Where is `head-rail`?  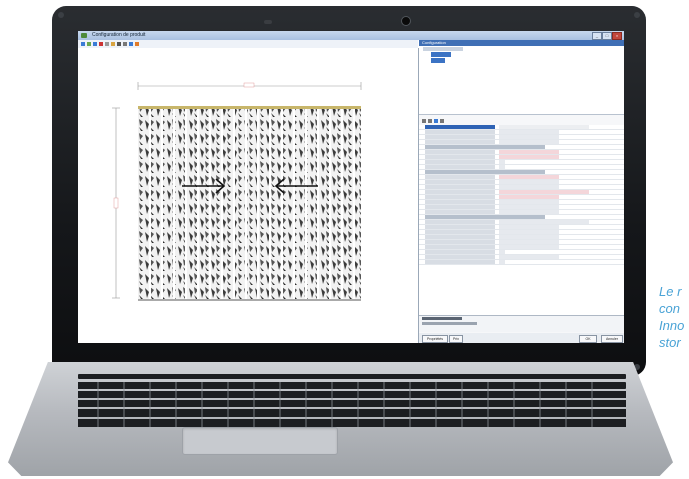
head-rail is located at coordinates (249, 107).